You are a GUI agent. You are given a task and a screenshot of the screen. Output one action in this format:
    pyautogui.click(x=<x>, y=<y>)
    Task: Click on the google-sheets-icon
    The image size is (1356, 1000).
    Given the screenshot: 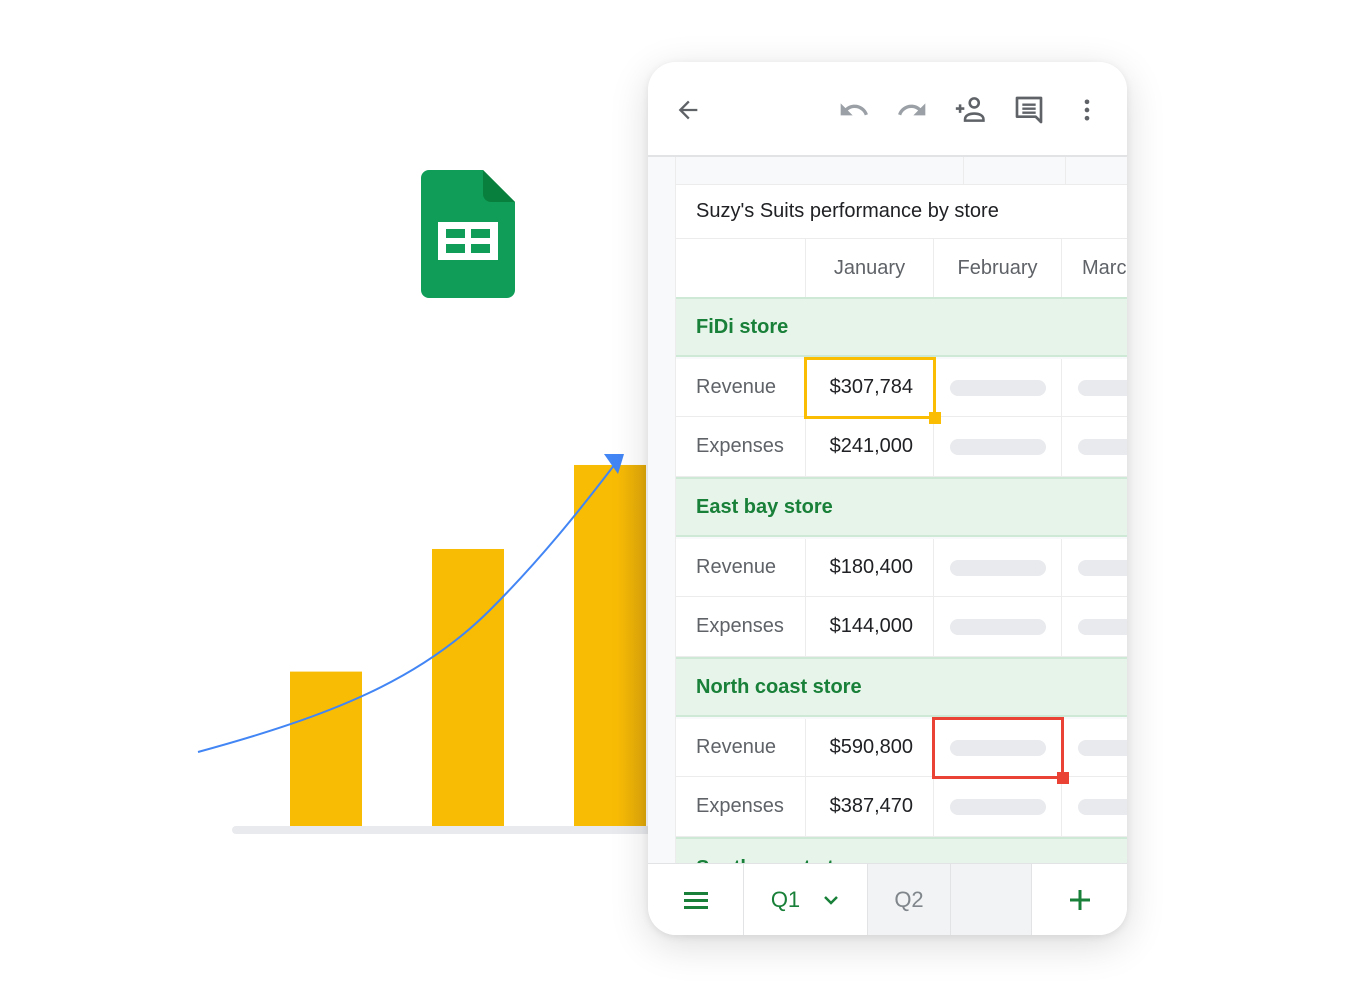 What is the action you would take?
    pyautogui.click(x=468, y=234)
    